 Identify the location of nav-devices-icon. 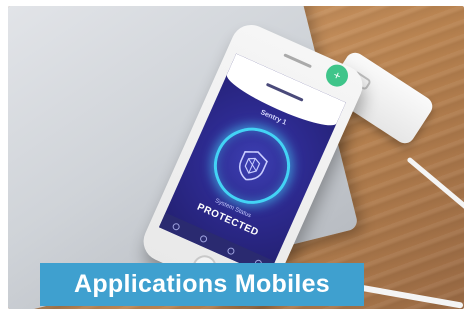
(203, 238).